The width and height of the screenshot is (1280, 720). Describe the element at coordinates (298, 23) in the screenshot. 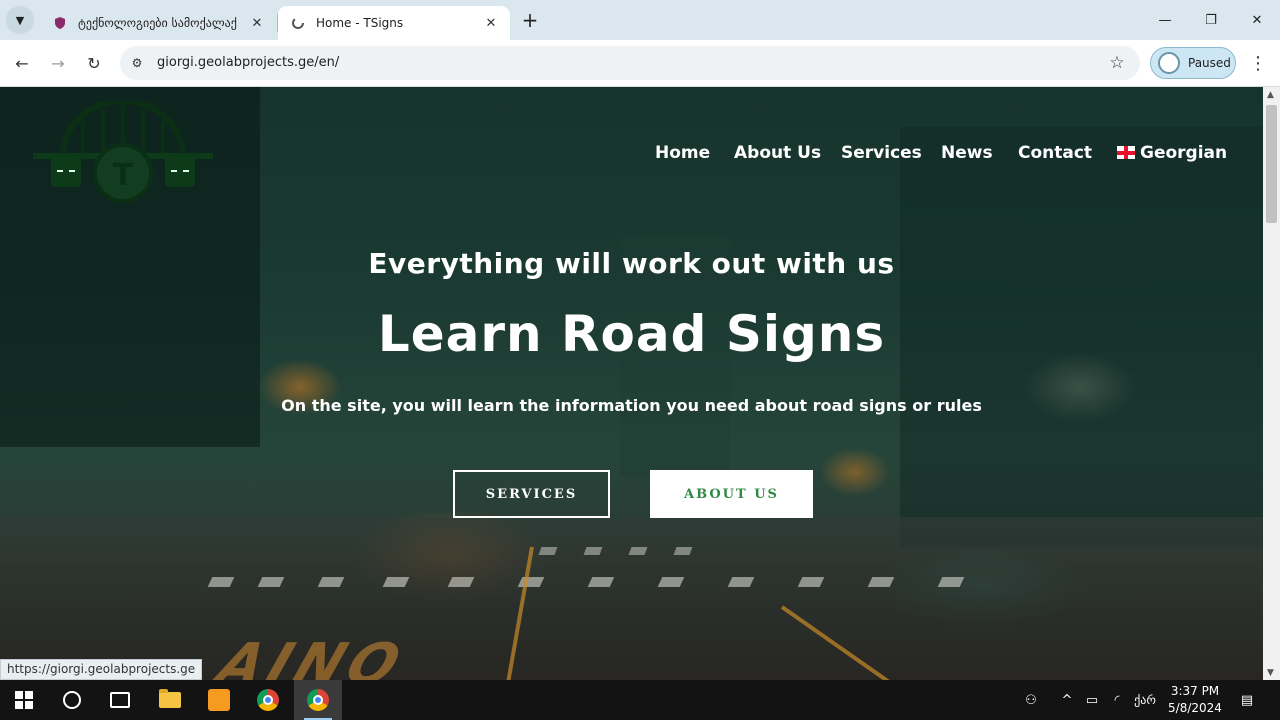

I see `loading-favicon-icon` at that location.